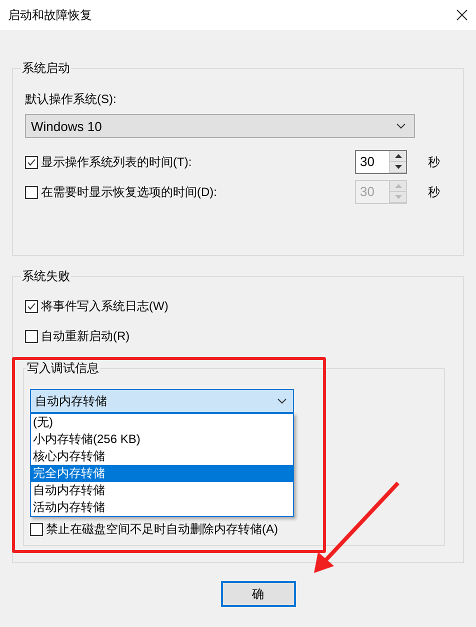 This screenshot has width=476, height=627. Describe the element at coordinates (162, 456) in the screenshot. I see `dropdown-option: 核心内存转储` at that location.